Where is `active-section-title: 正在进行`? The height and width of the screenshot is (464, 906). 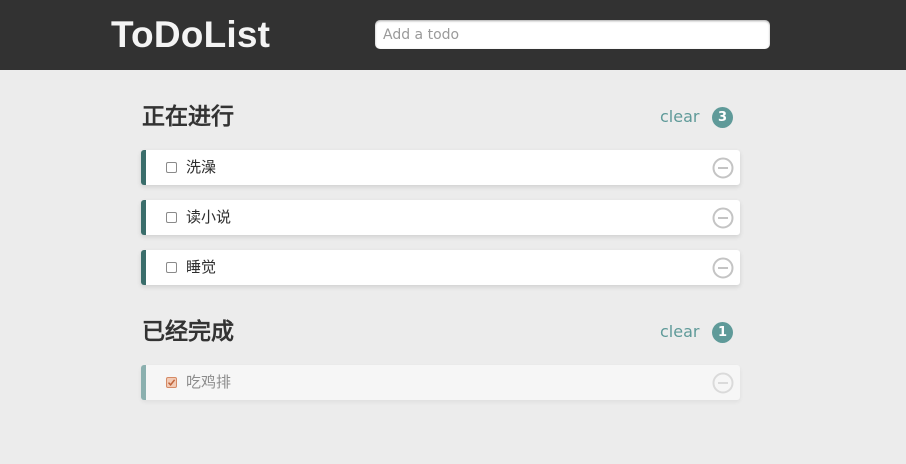
active-section-title: 正在进行 is located at coordinates (188, 117).